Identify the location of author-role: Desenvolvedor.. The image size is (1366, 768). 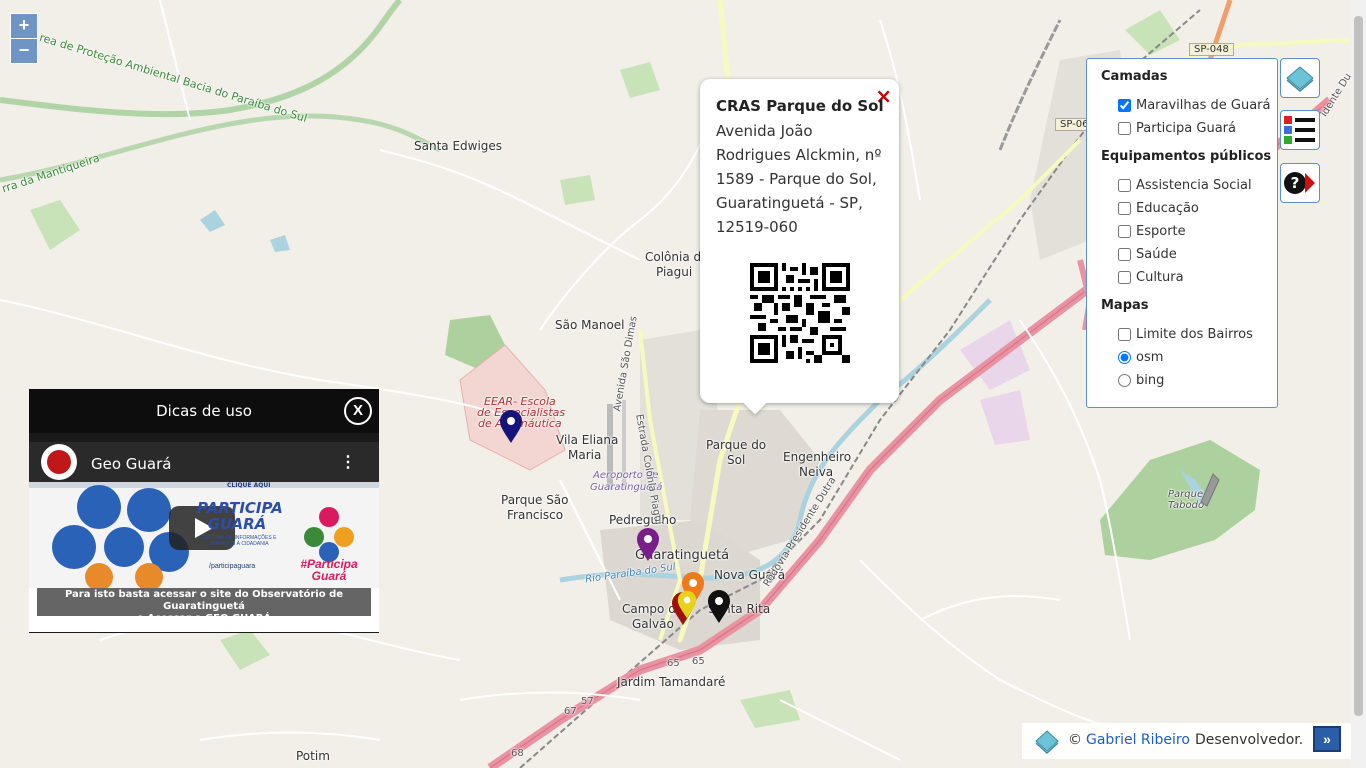
(1249, 740).